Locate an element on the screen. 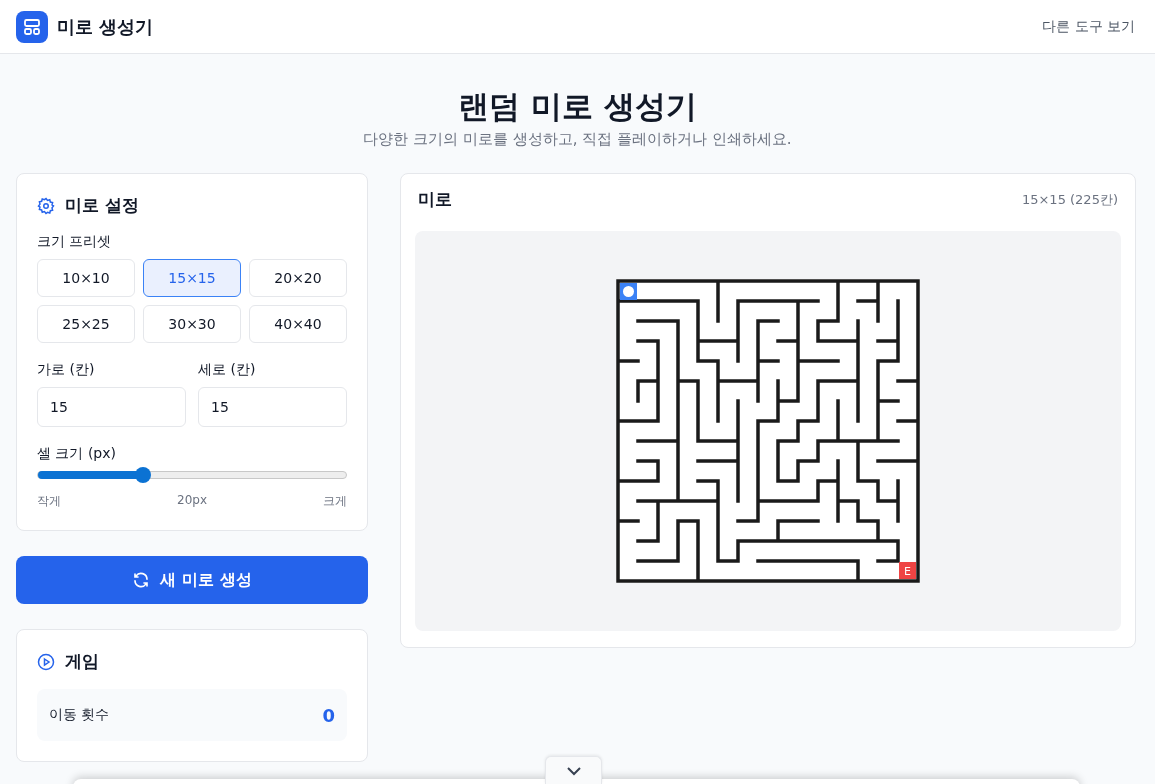  maze-size-info: 15×15 (225칸) is located at coordinates (1069, 199).